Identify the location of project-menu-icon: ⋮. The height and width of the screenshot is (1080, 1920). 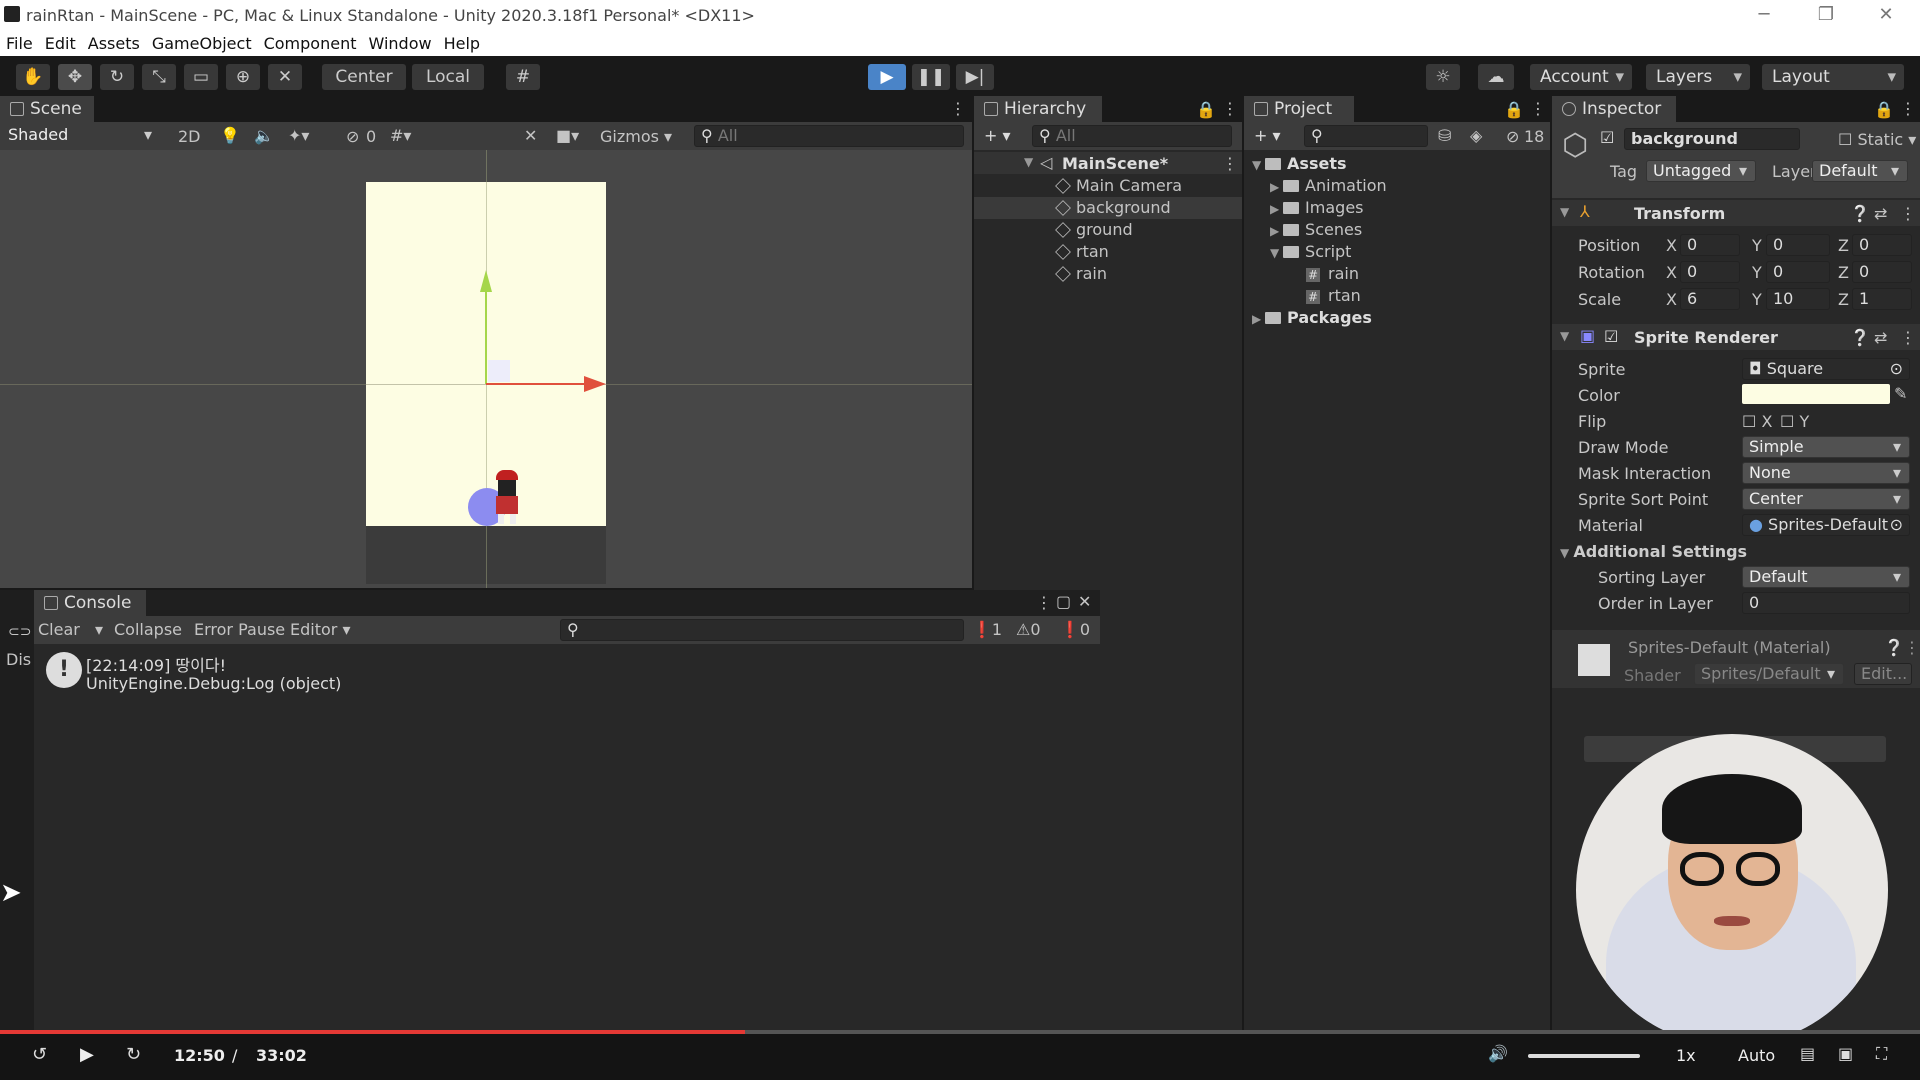
(1538, 108).